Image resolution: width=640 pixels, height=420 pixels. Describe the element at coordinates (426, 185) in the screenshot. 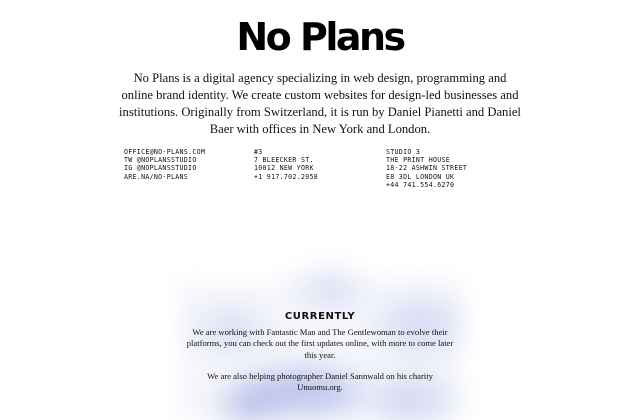

I see `london-phone-link: +44 741.554.6270` at that location.